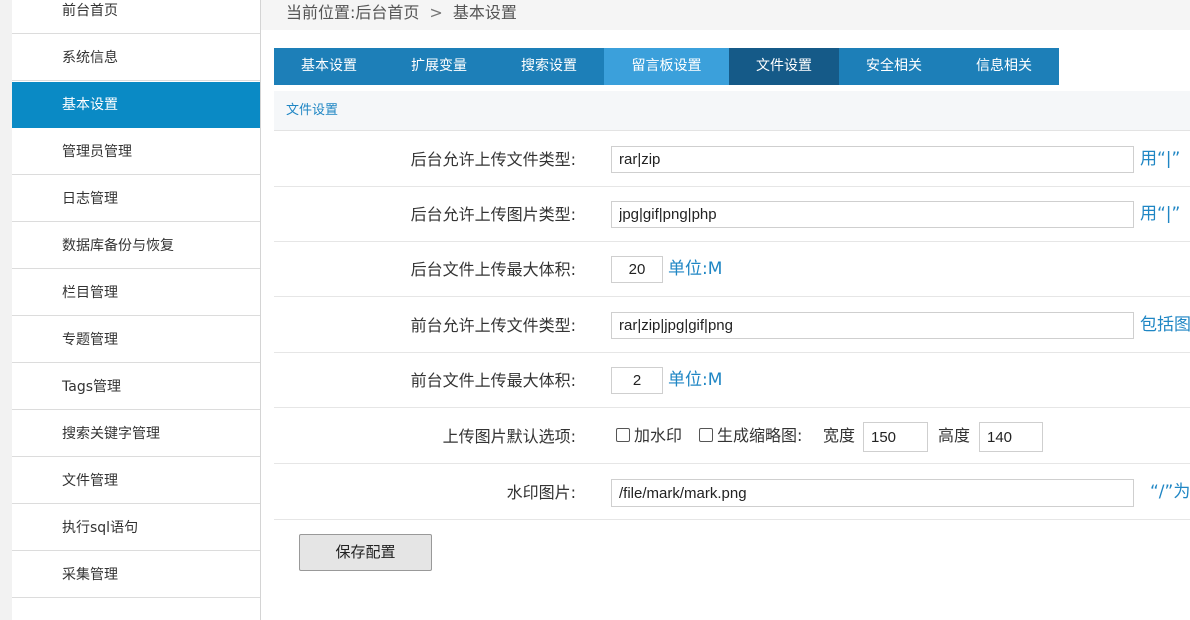 The width and height of the screenshot is (1190, 620). Describe the element at coordinates (637, 269) in the screenshot. I see `admin-max-size-input` at that location.